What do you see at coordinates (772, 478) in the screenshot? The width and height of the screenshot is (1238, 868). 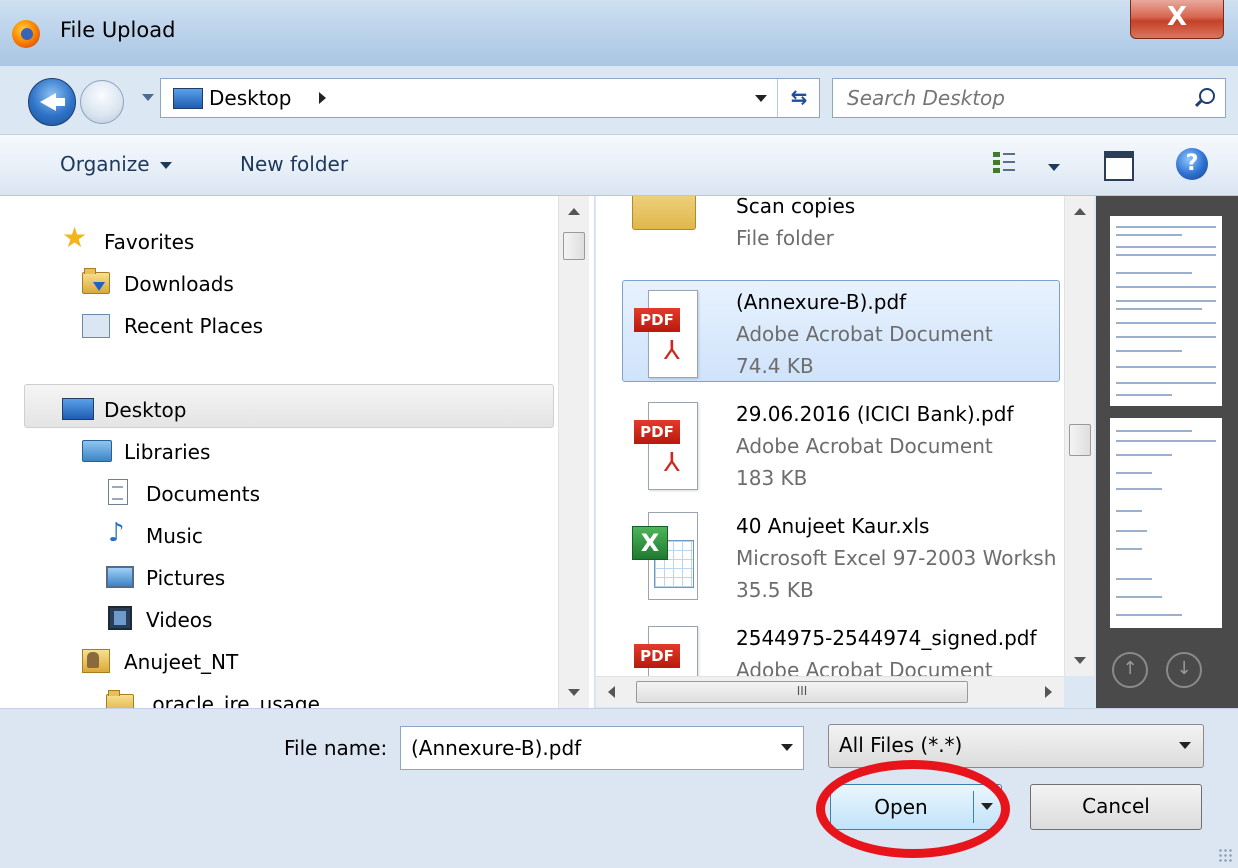 I see `file-size: 183 KB` at bounding box center [772, 478].